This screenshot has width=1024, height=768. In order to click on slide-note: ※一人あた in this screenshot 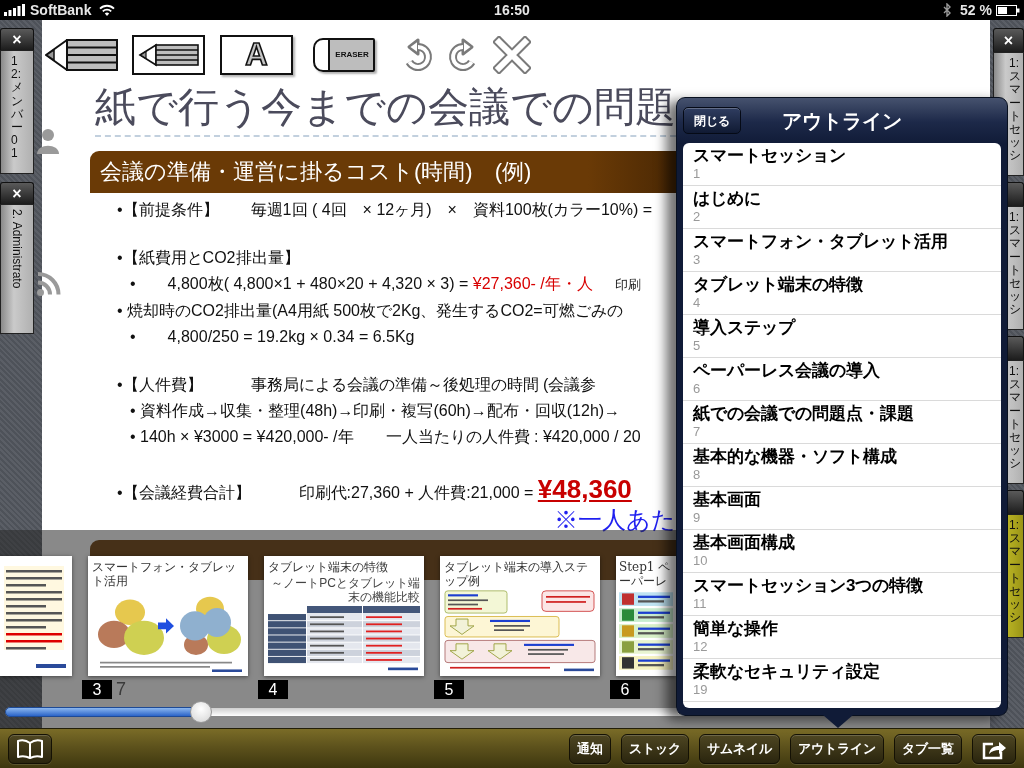, I will do `click(615, 520)`.